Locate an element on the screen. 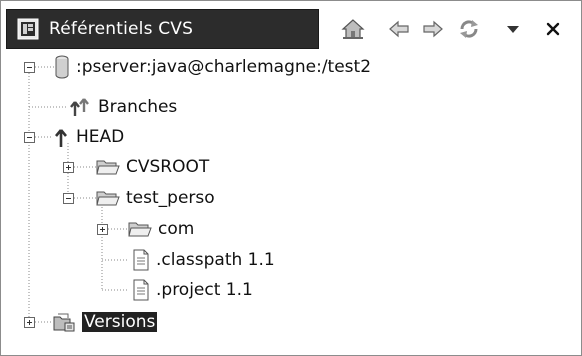  close-button is located at coordinates (553, 29).